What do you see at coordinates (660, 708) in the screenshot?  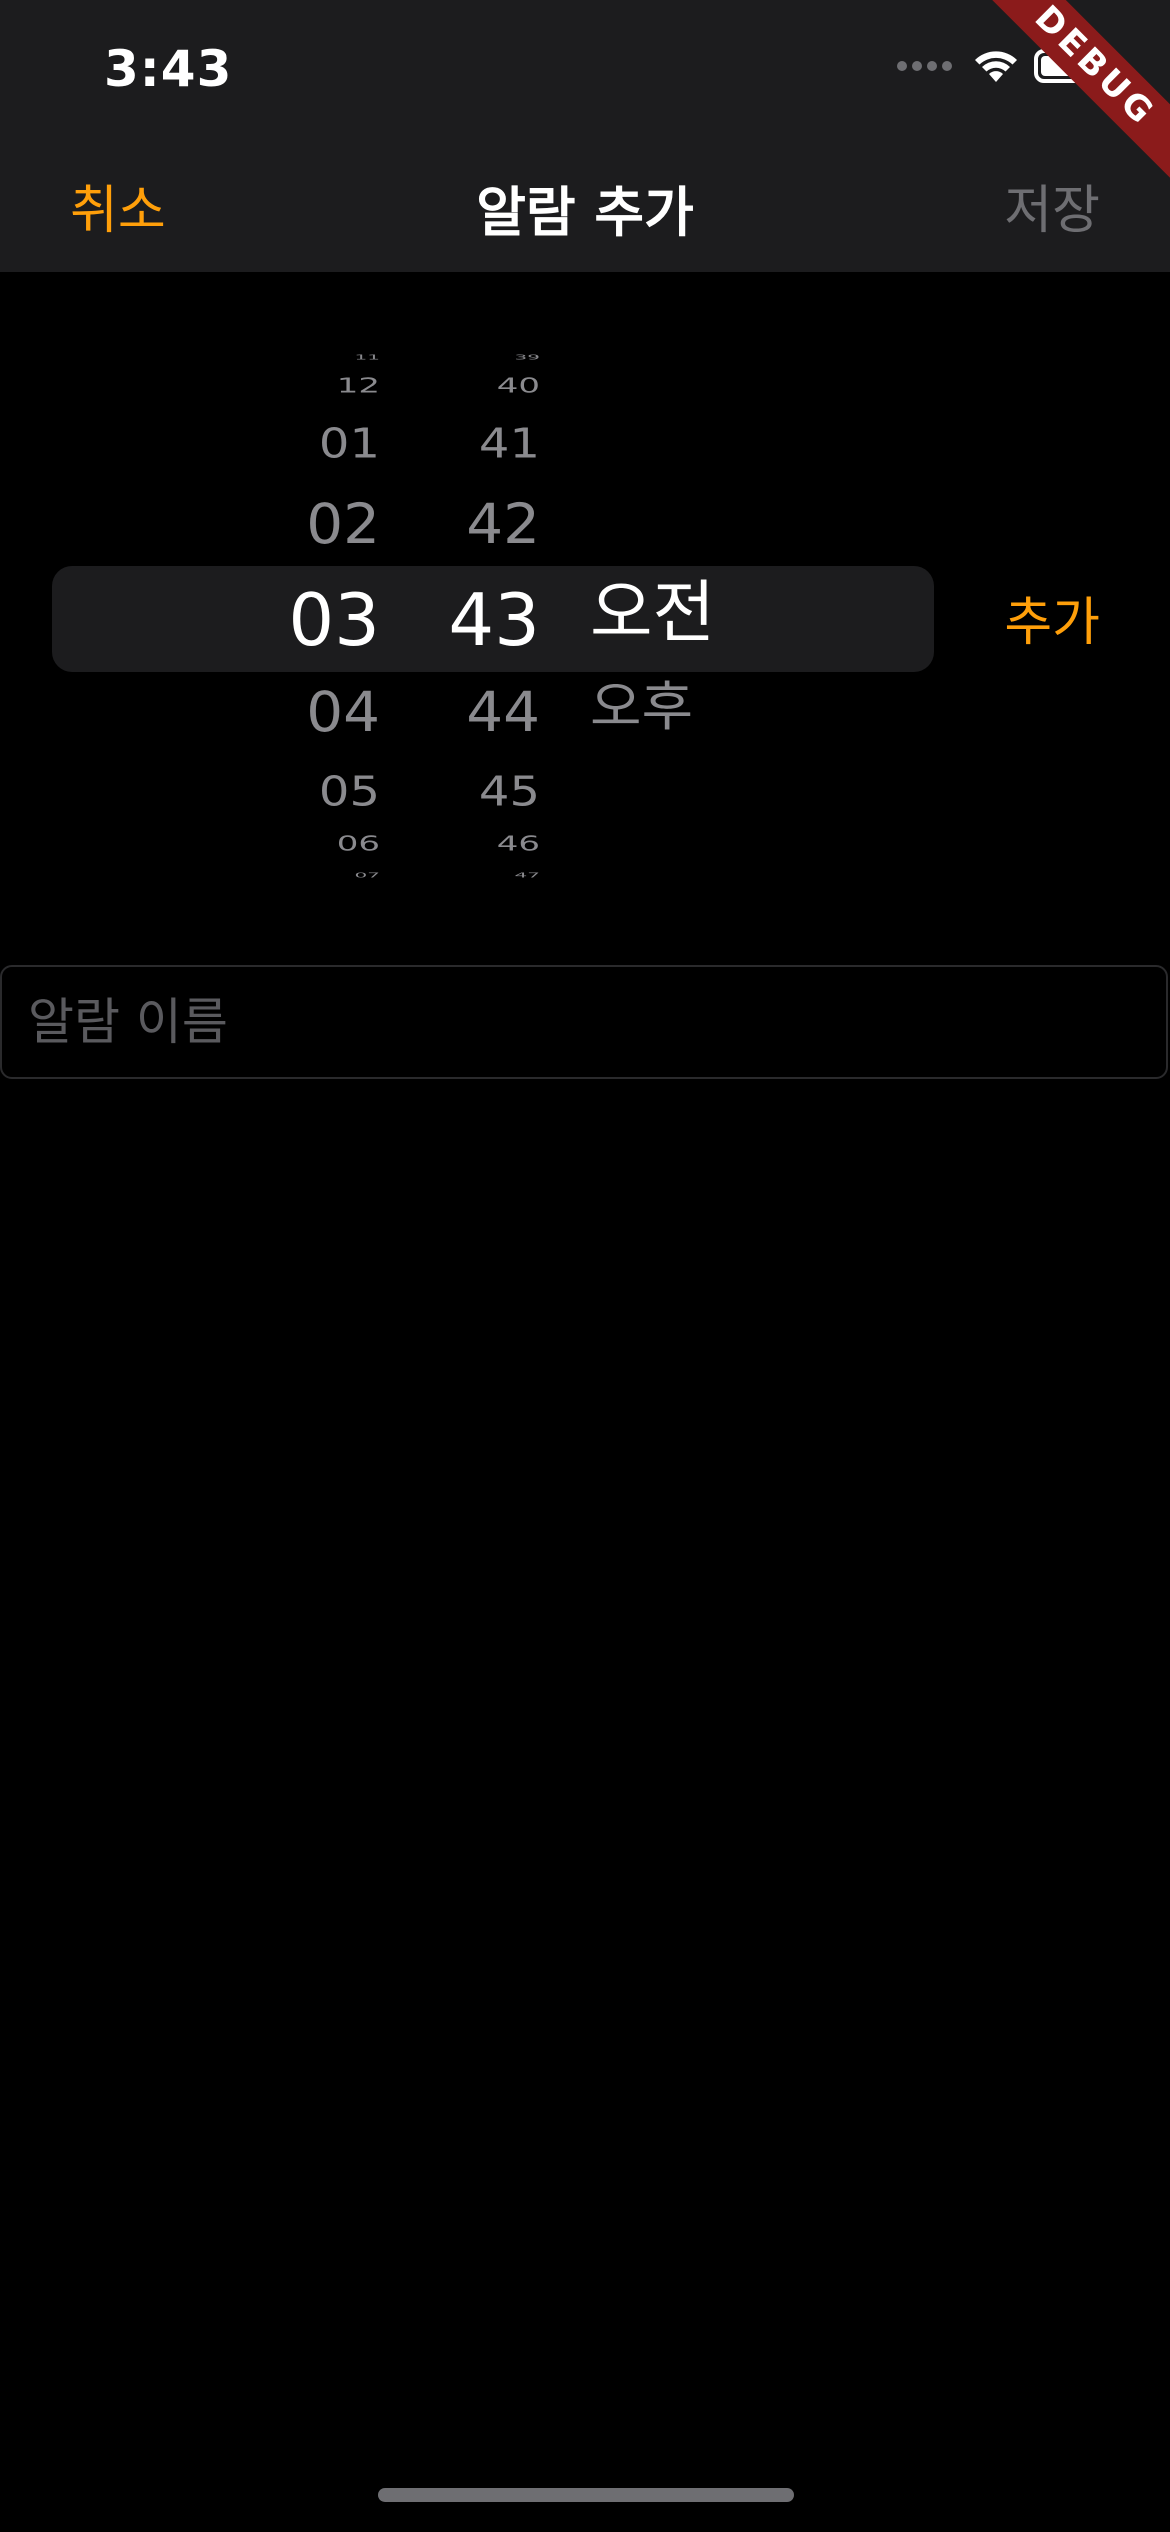 I see `period-option: 오후` at bounding box center [660, 708].